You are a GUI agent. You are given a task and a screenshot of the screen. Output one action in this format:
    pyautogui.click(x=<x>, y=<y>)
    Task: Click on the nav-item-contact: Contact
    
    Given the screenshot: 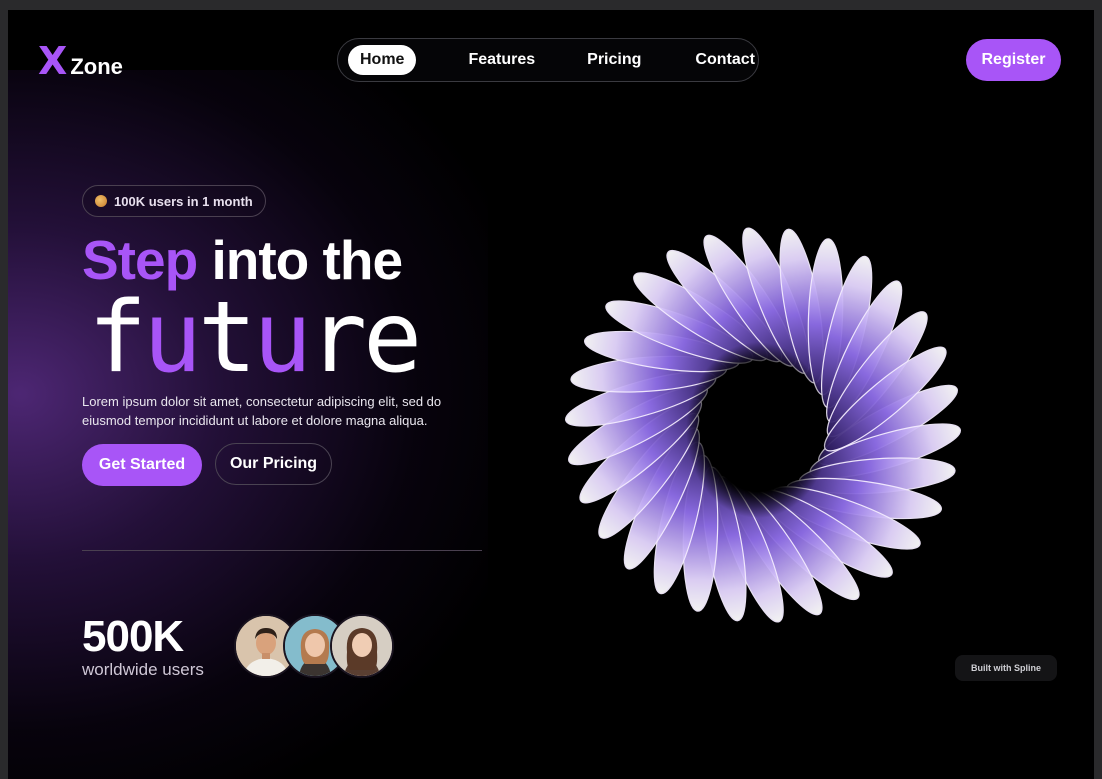 What is the action you would take?
    pyautogui.click(x=725, y=60)
    